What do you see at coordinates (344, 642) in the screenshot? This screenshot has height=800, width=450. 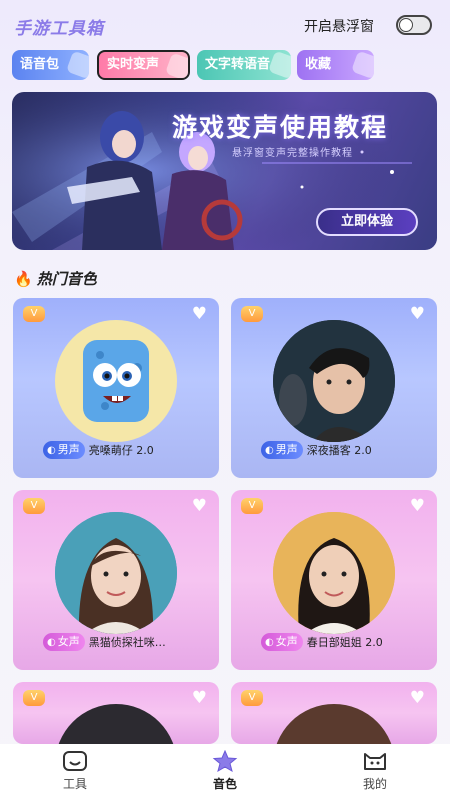 I see `voice-name: 春日部姐姐 2.0` at bounding box center [344, 642].